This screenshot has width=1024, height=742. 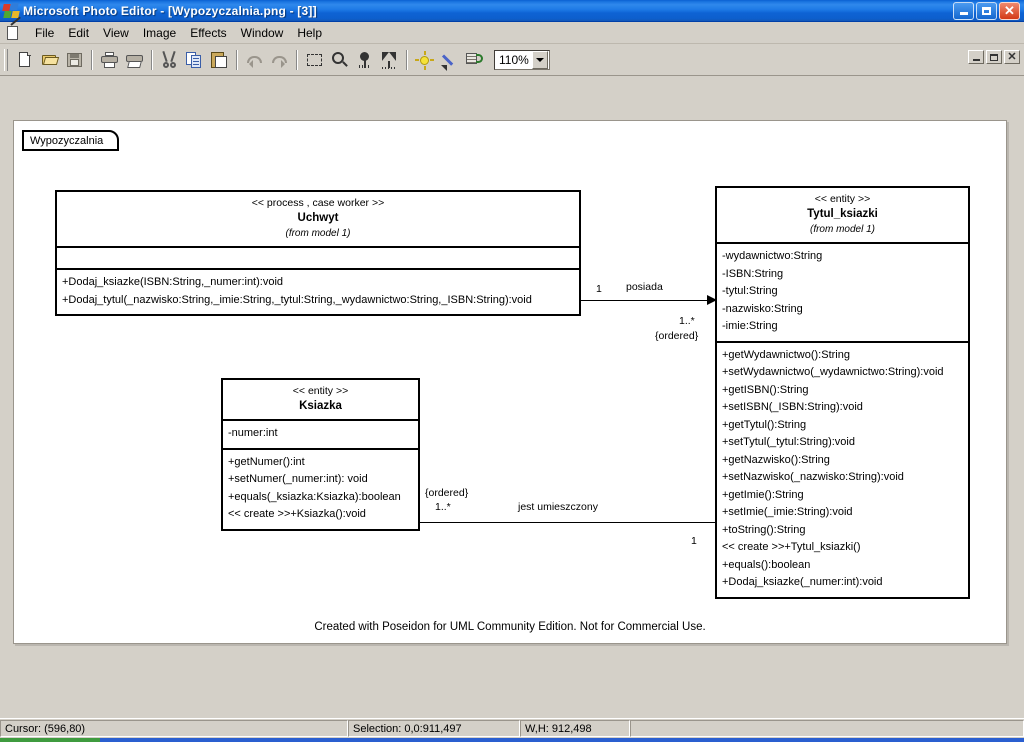 I want to click on zoom-level-value: 110%, so click(x=514, y=60).